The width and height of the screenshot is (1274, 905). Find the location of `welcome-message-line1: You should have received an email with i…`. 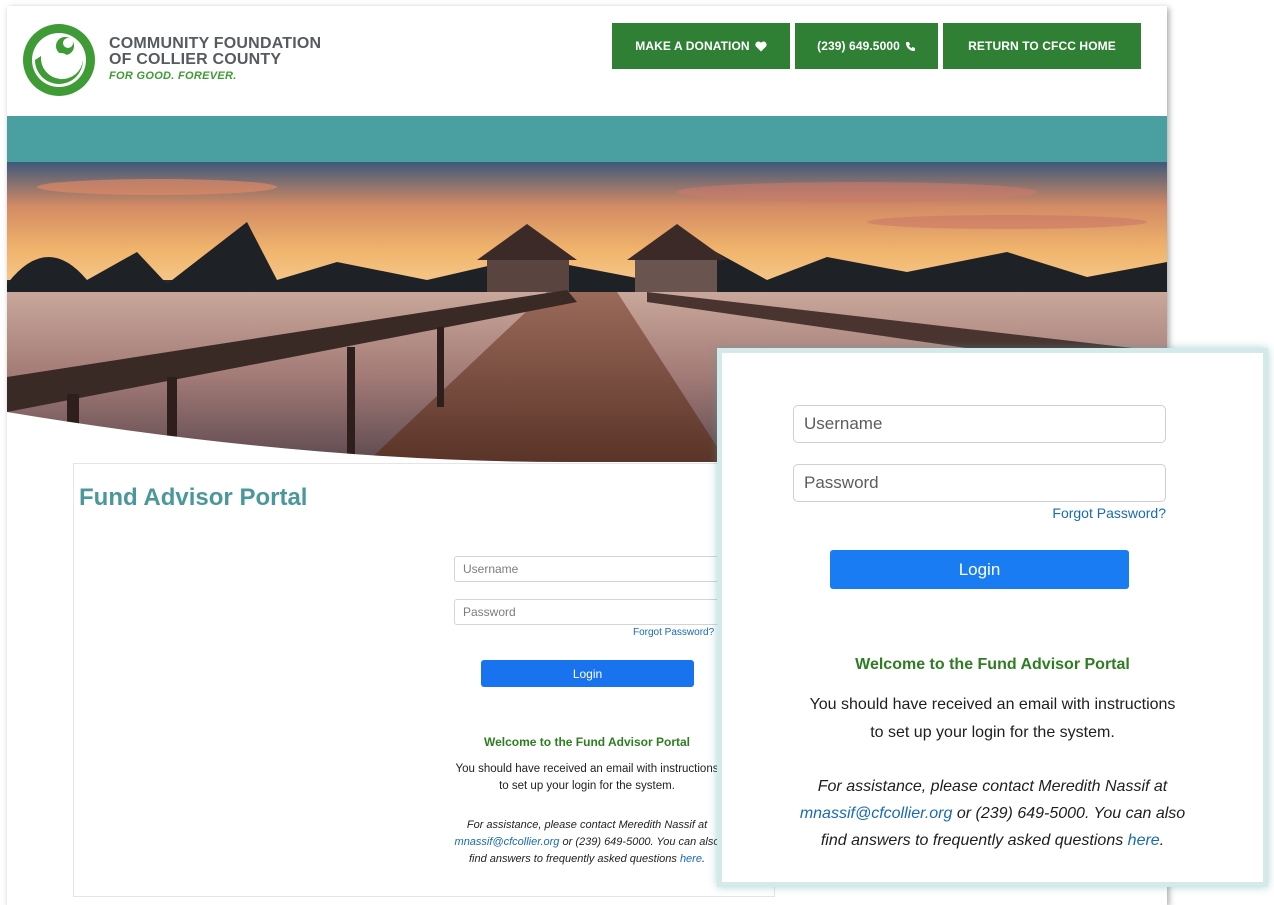

welcome-message-line1: You should have received an email with i… is located at coordinates (587, 769).